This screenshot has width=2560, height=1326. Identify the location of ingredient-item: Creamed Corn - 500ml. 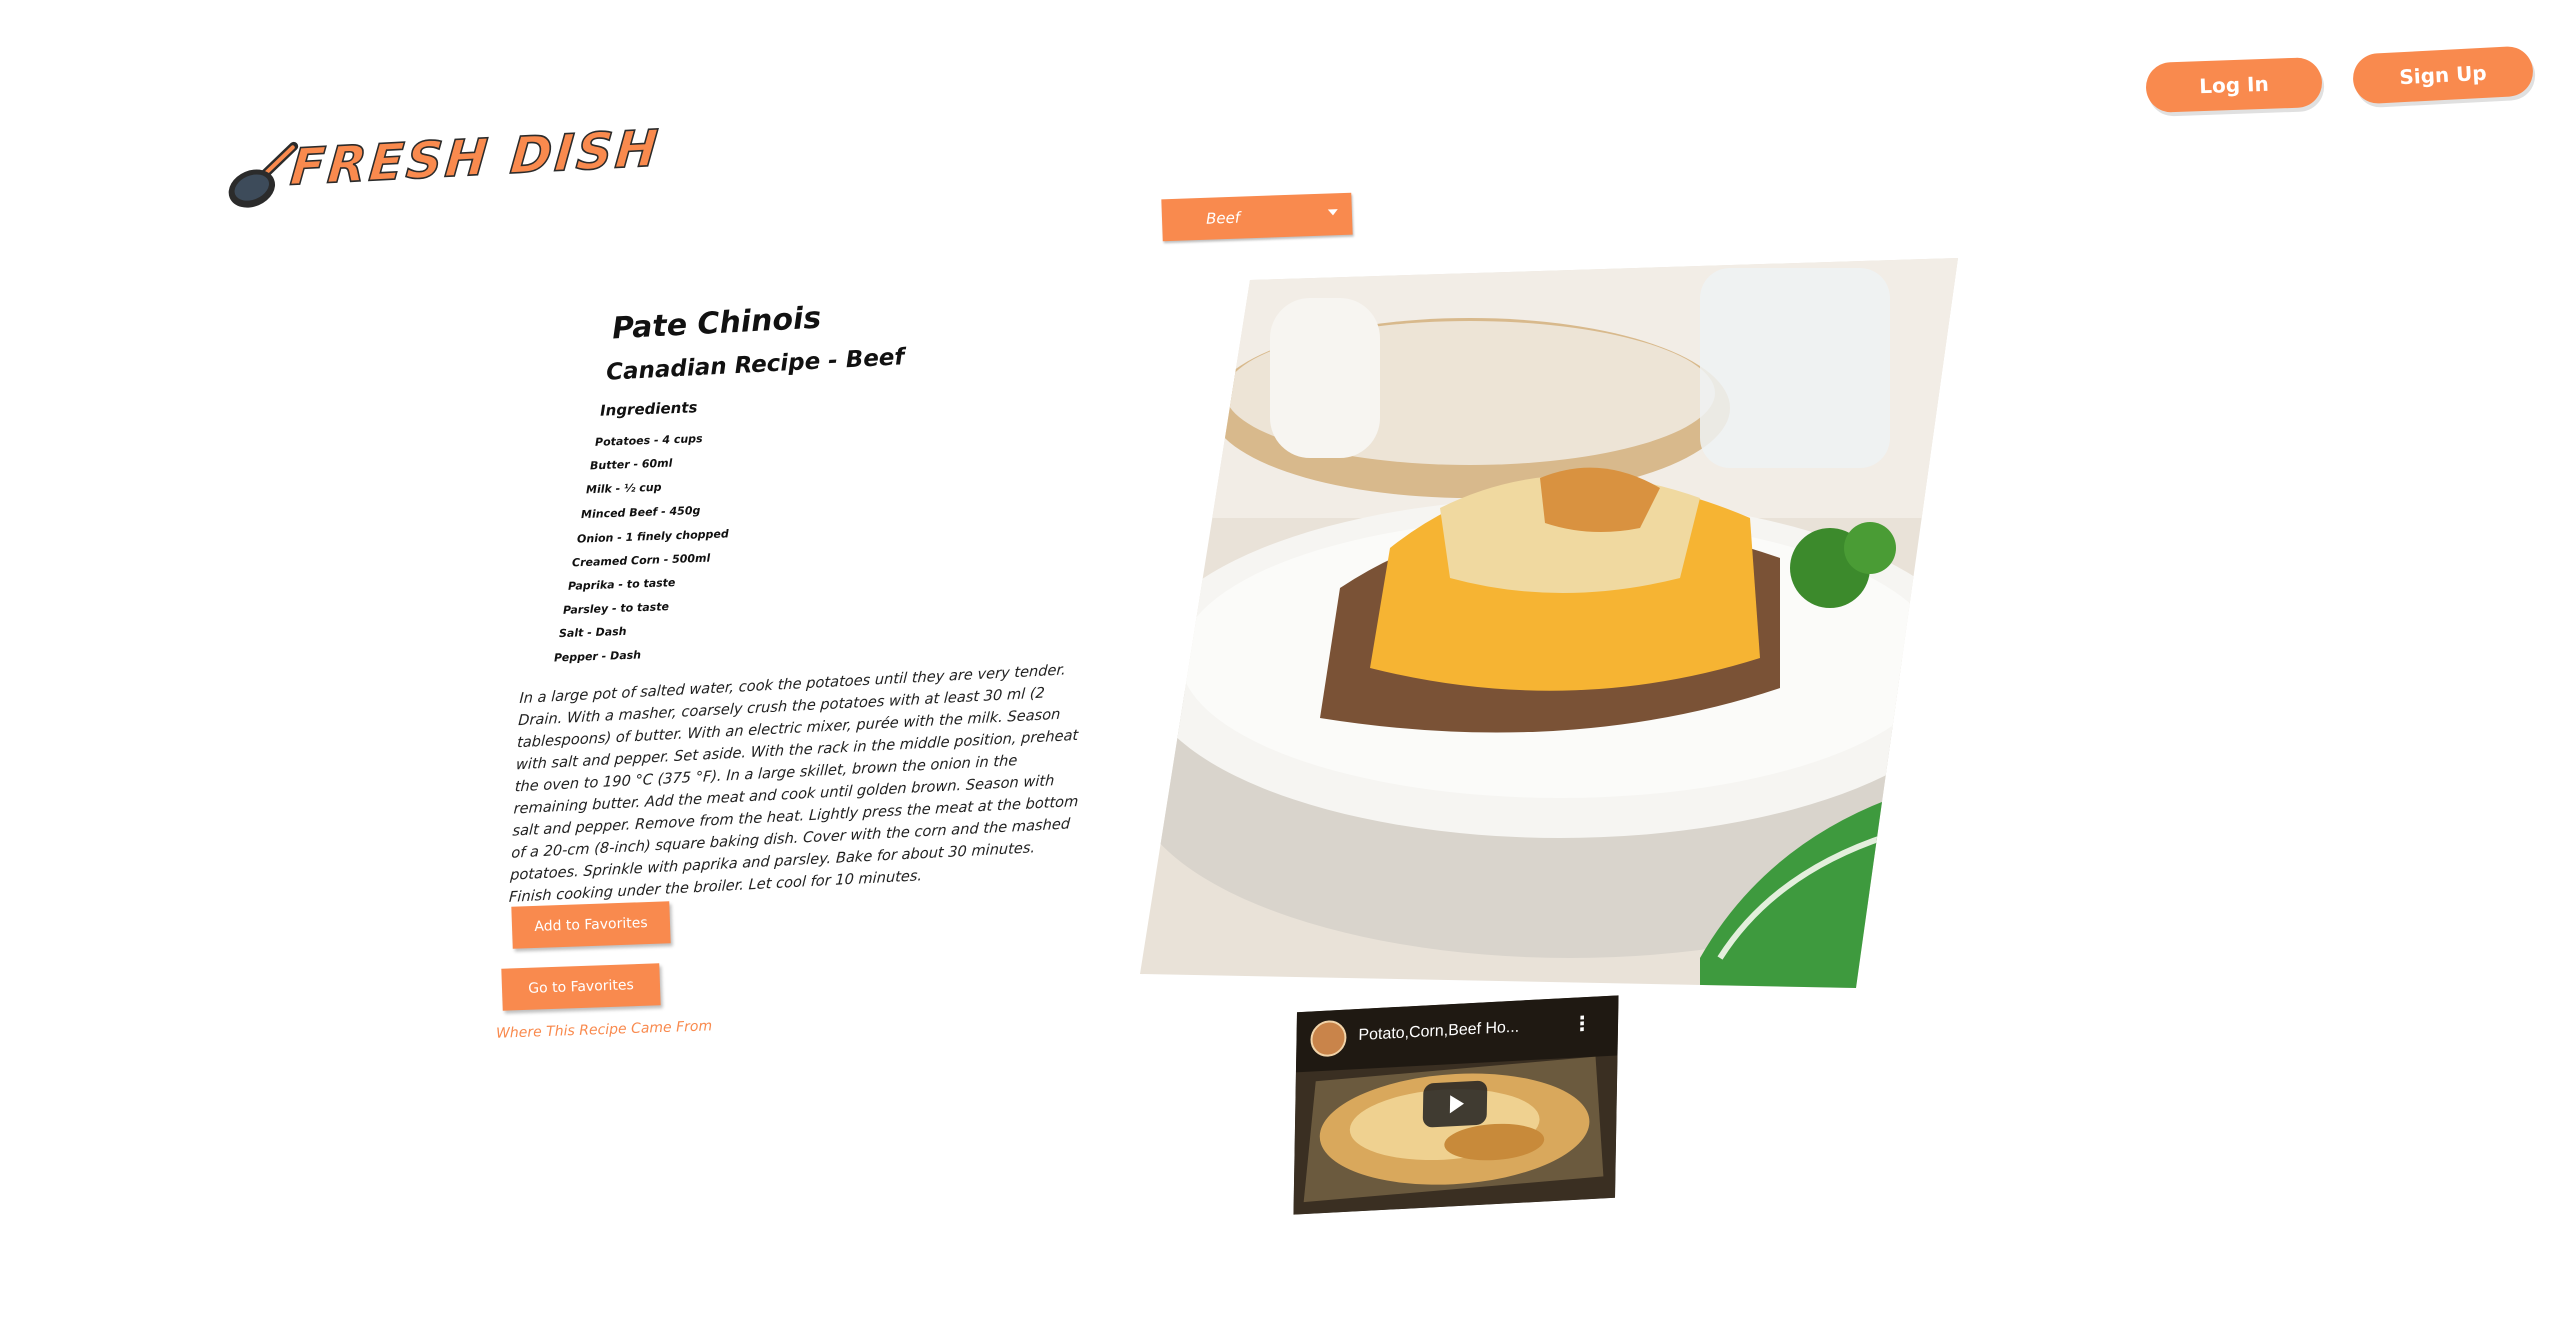
(641, 560).